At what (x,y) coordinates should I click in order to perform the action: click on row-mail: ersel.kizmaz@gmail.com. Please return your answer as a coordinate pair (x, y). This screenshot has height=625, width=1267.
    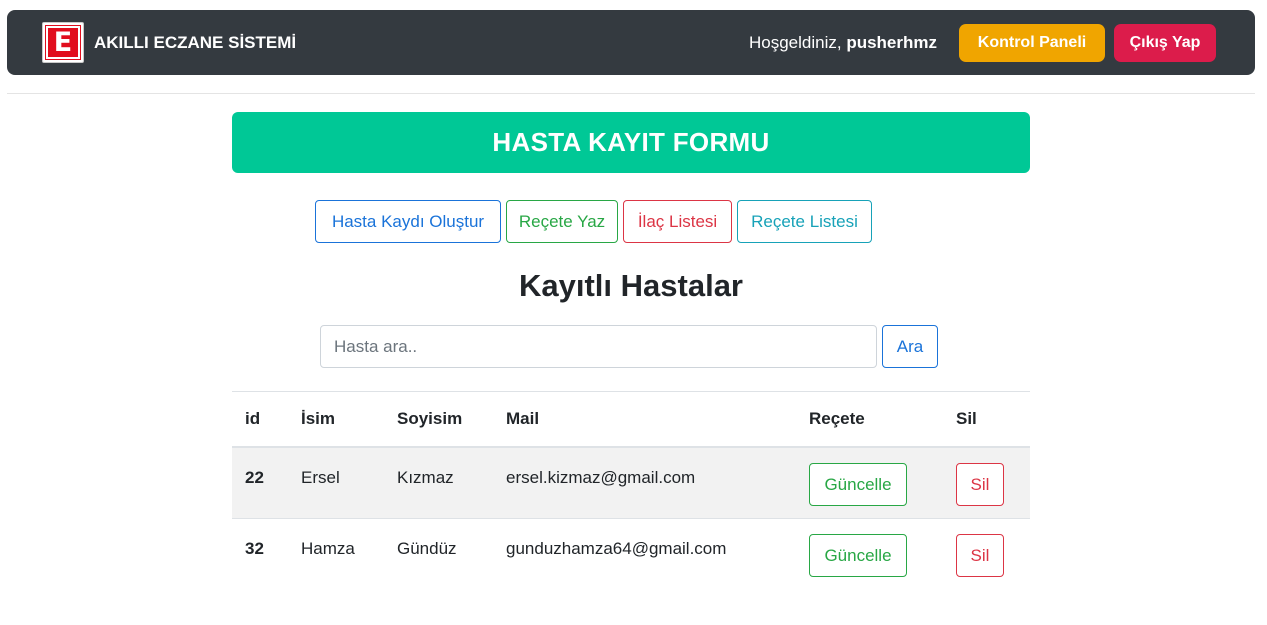
    Looking at the image, I should click on (601, 477).